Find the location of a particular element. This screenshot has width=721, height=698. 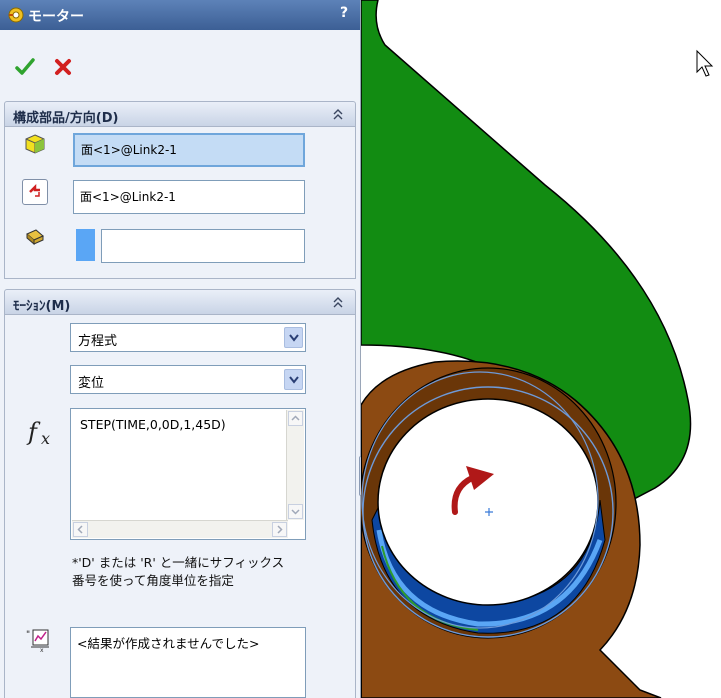

expression-editor: STEP(TIME,0,0D,1,45D) is located at coordinates (188, 474).